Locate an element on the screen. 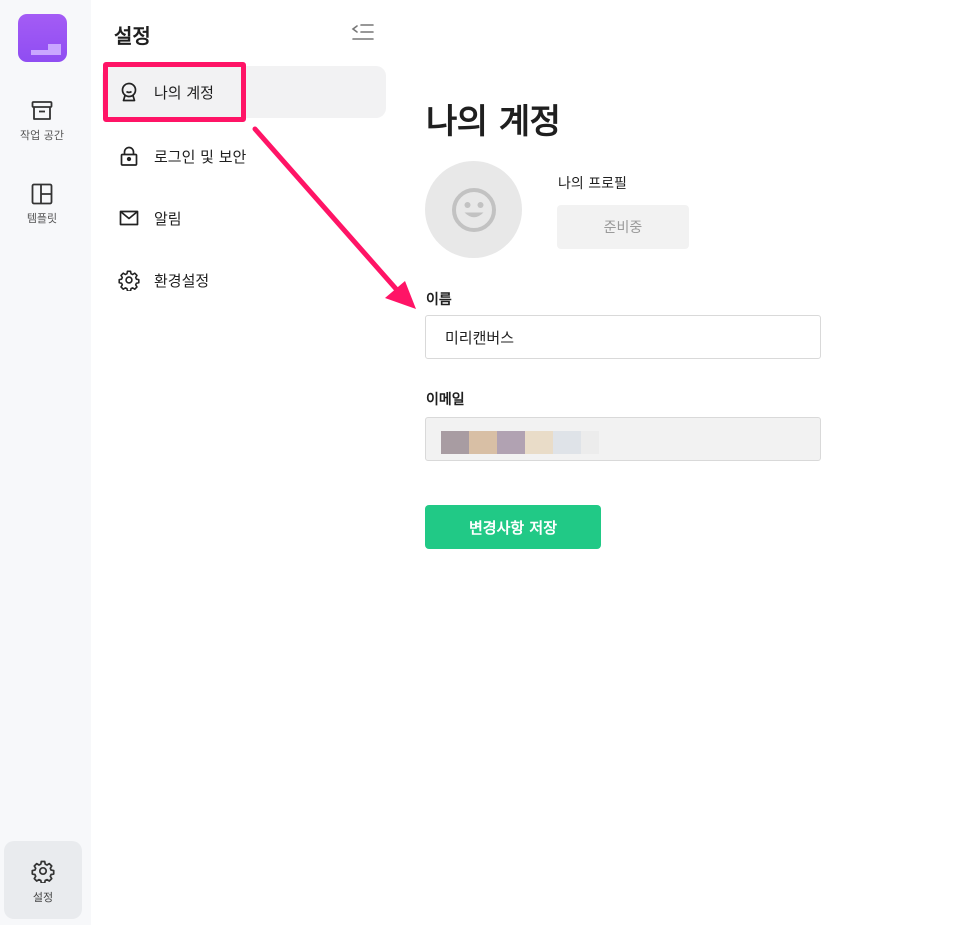  rail-item-workspace: 작업 공간 is located at coordinates (42, 121).